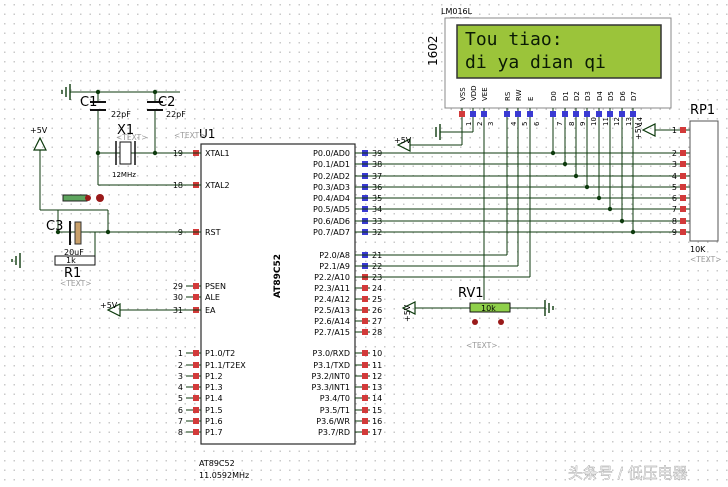 This screenshot has width=728, height=487. Describe the element at coordinates (577, 96) in the screenshot. I see `lcd-pin-name: D2` at that location.